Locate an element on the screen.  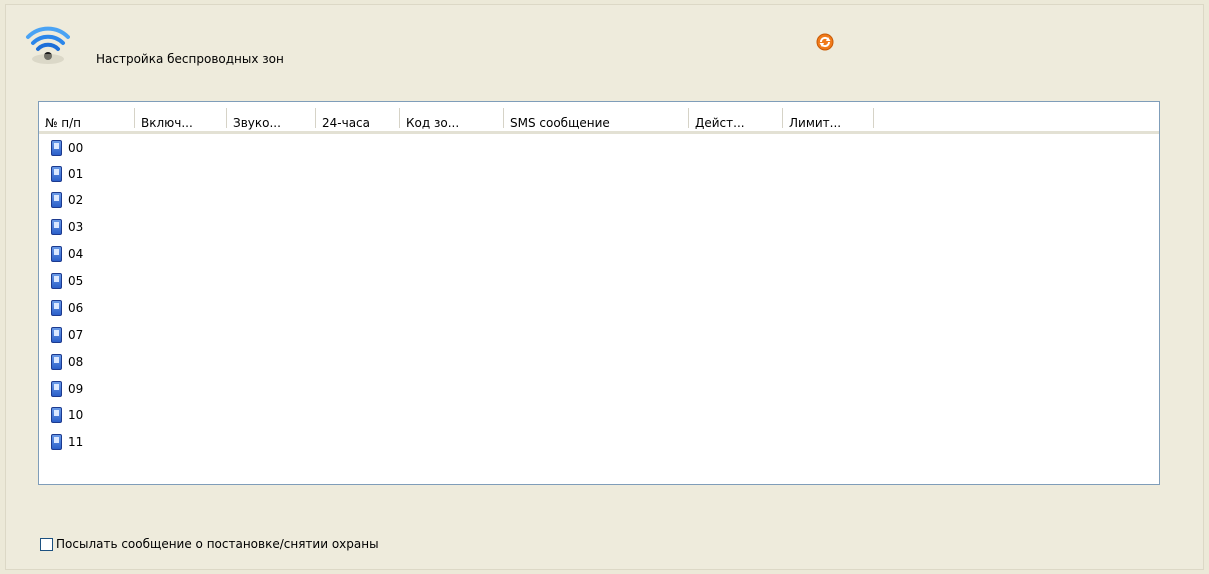
refresh-icon is located at coordinates (825, 42).